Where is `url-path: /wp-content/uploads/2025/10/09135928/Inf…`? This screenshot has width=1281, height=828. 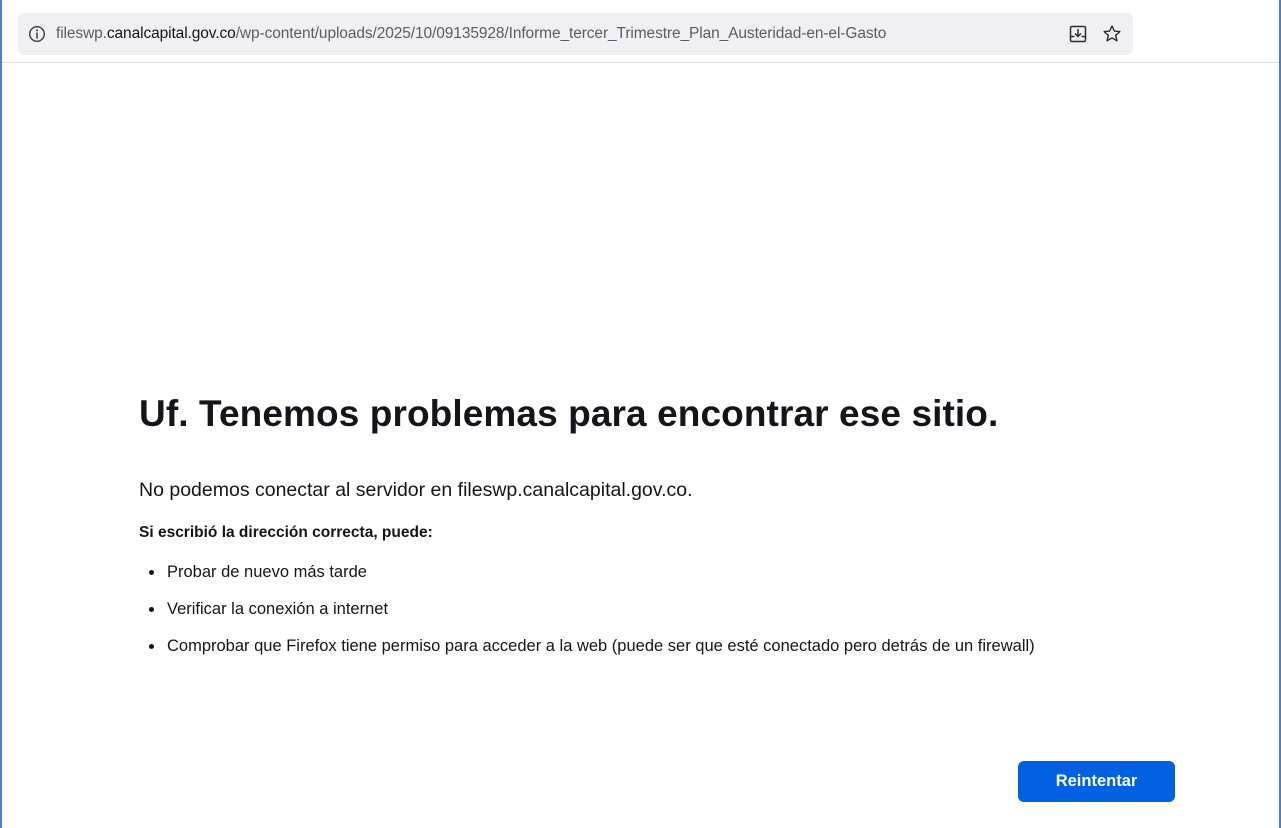 url-path: /wp-content/uploads/2025/10/09135928/Inf… is located at coordinates (561, 33).